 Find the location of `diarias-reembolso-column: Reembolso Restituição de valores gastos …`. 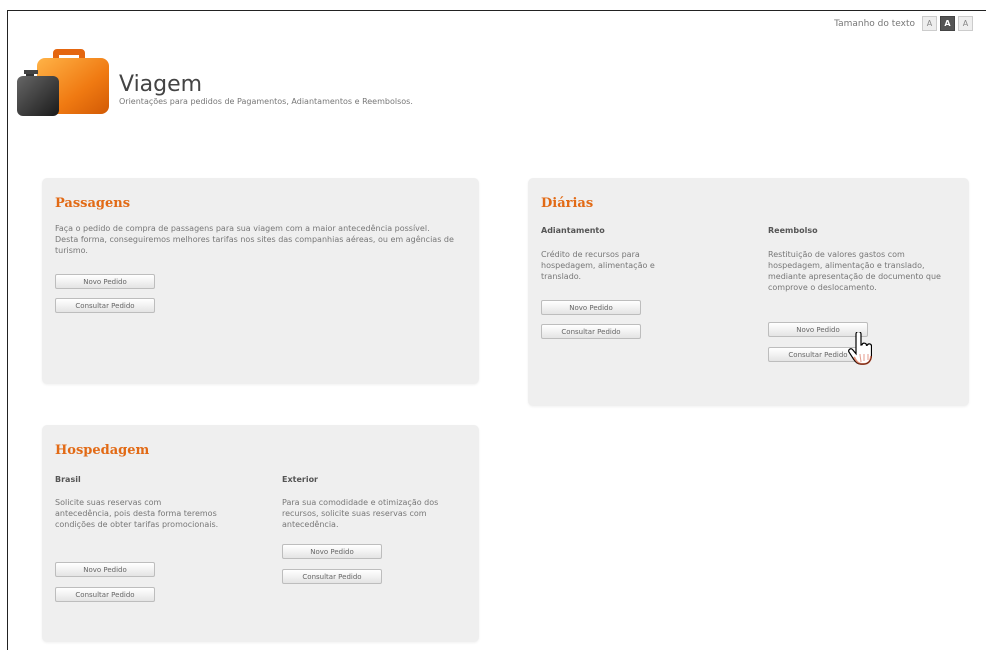

diarias-reembolso-column: Reembolso Restituição de valores gastos … is located at coordinates (863, 311).